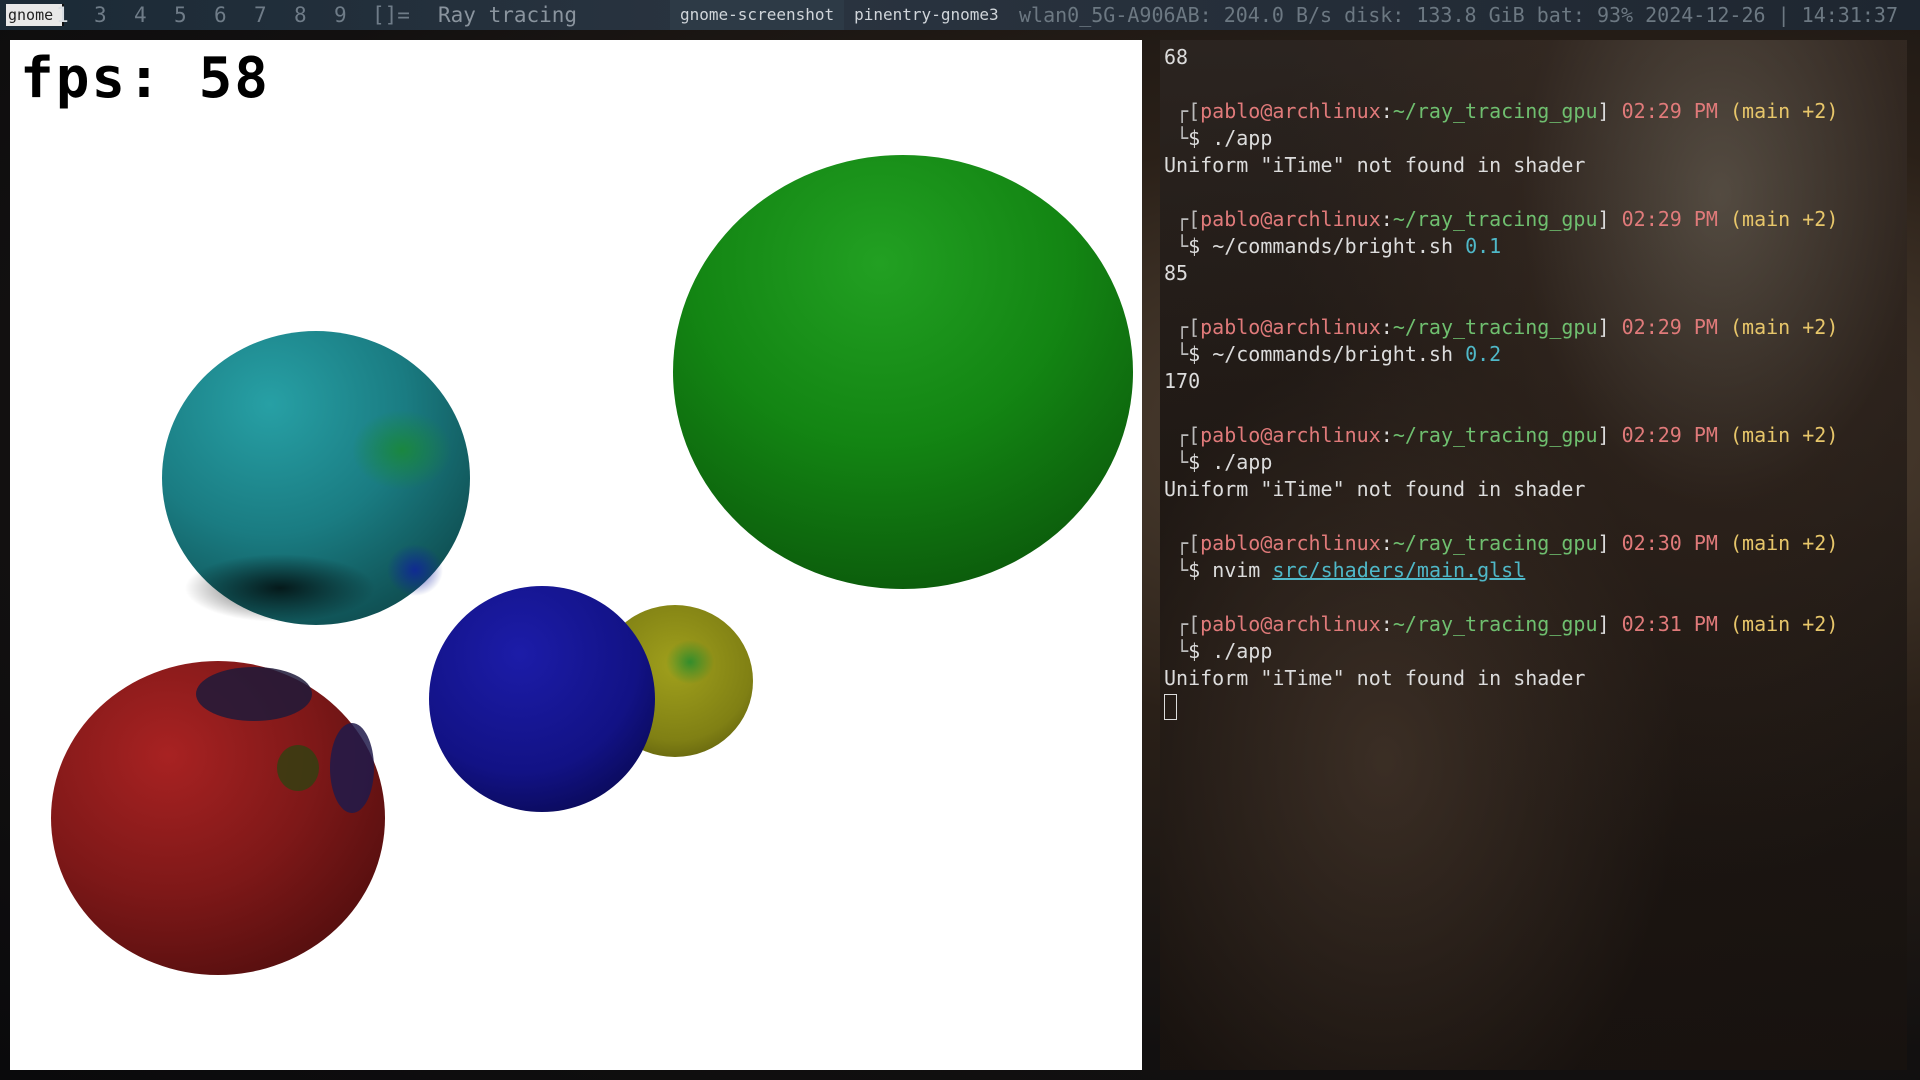 The width and height of the screenshot is (1920, 1080). I want to click on workspace-1: 1, so click(62, 15).